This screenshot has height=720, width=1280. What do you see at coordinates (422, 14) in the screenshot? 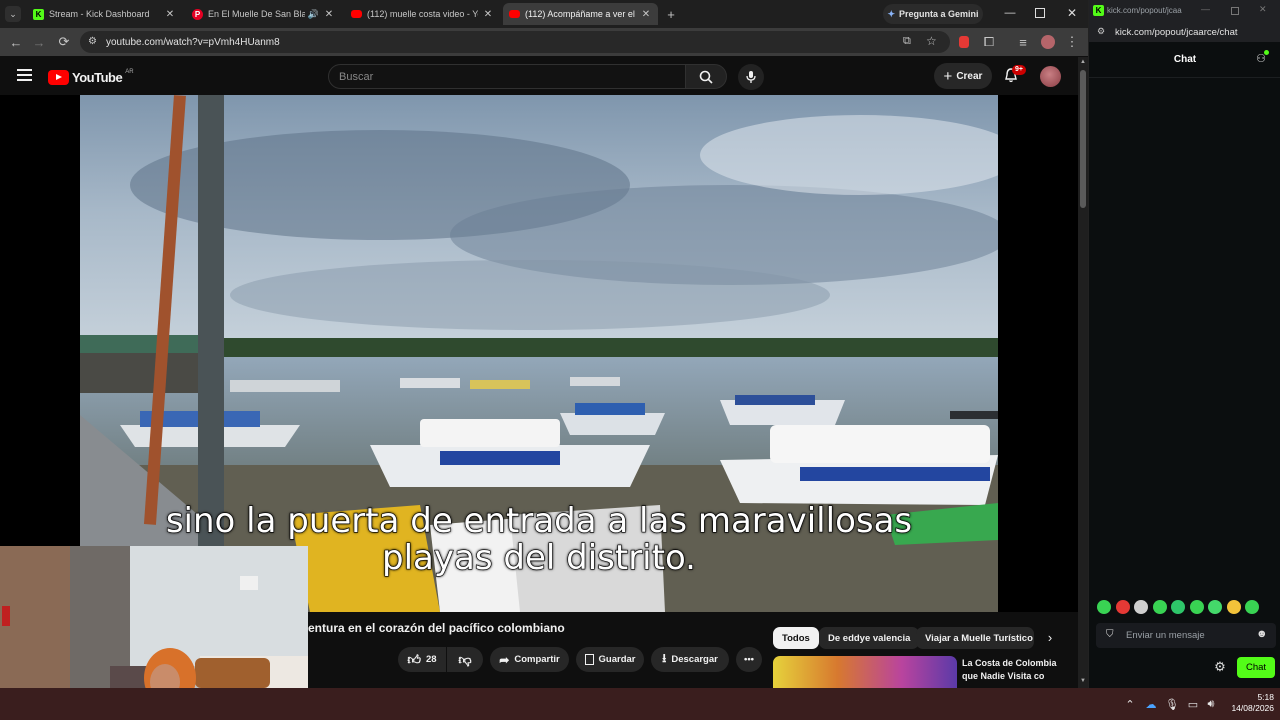
I see `tab-youtube-search: (112) muelle costa video - You ✕` at bounding box center [422, 14].